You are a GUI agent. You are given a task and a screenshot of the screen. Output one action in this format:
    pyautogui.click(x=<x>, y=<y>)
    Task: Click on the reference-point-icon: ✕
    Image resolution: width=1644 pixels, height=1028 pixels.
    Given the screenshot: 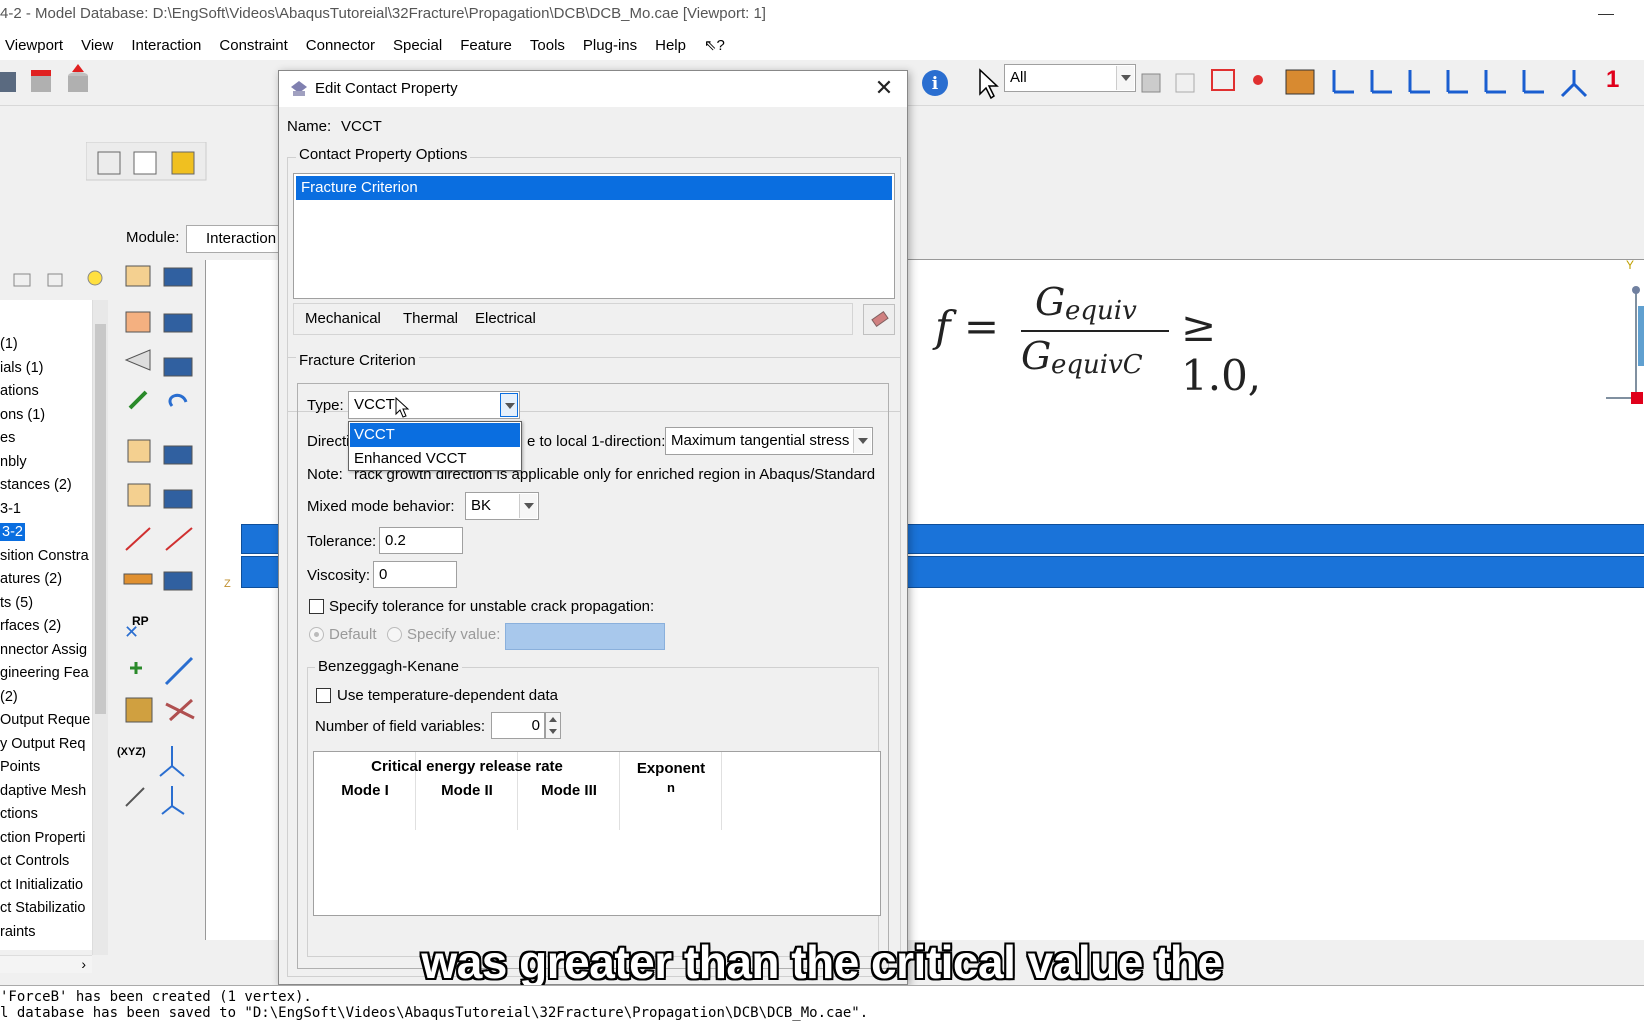 What is the action you would take?
    pyautogui.click(x=131, y=632)
    